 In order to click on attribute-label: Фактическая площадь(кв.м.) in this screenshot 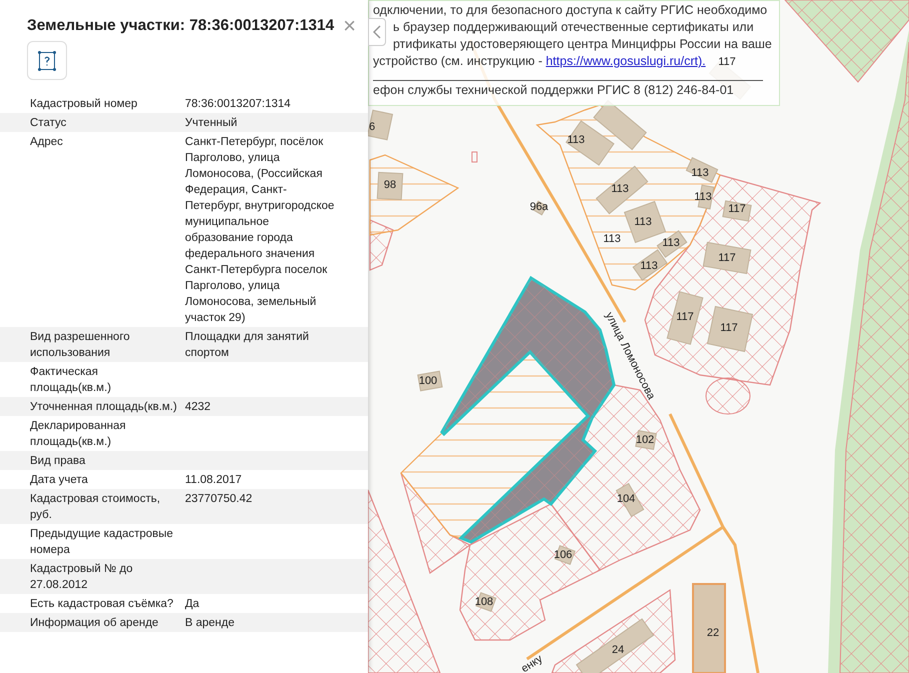, I will do `click(71, 380)`.